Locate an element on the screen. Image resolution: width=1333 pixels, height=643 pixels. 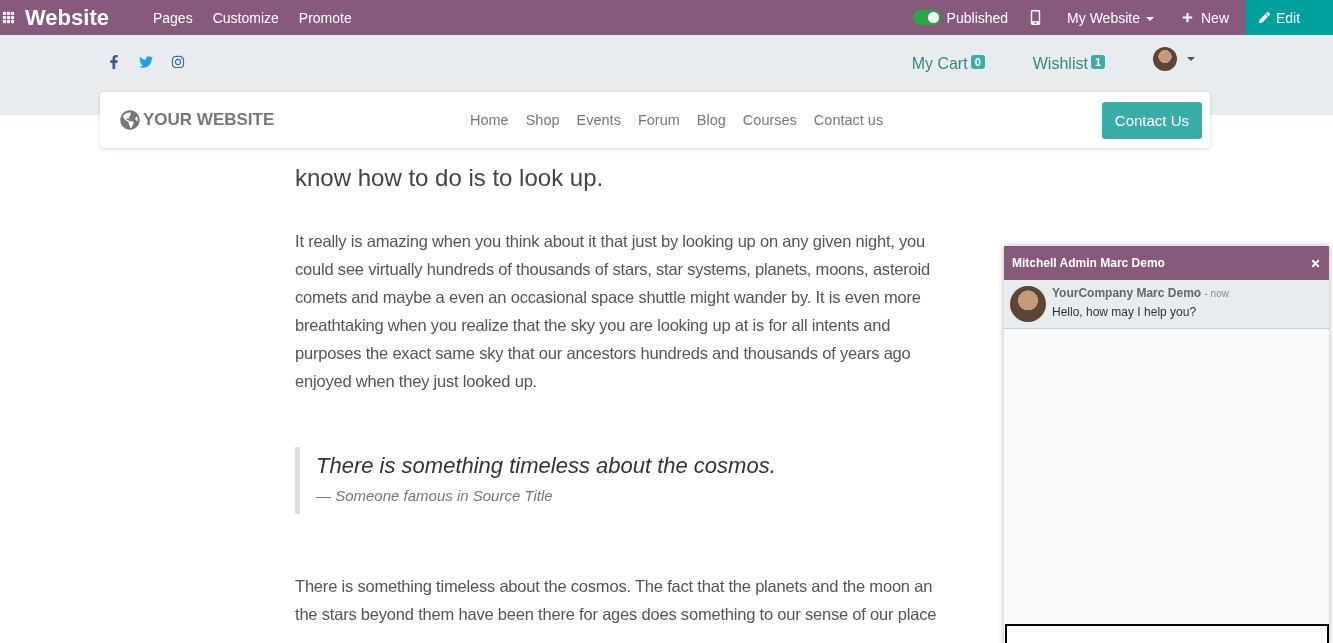
message-text: Hello, how may I help you? is located at coordinates (1125, 312).